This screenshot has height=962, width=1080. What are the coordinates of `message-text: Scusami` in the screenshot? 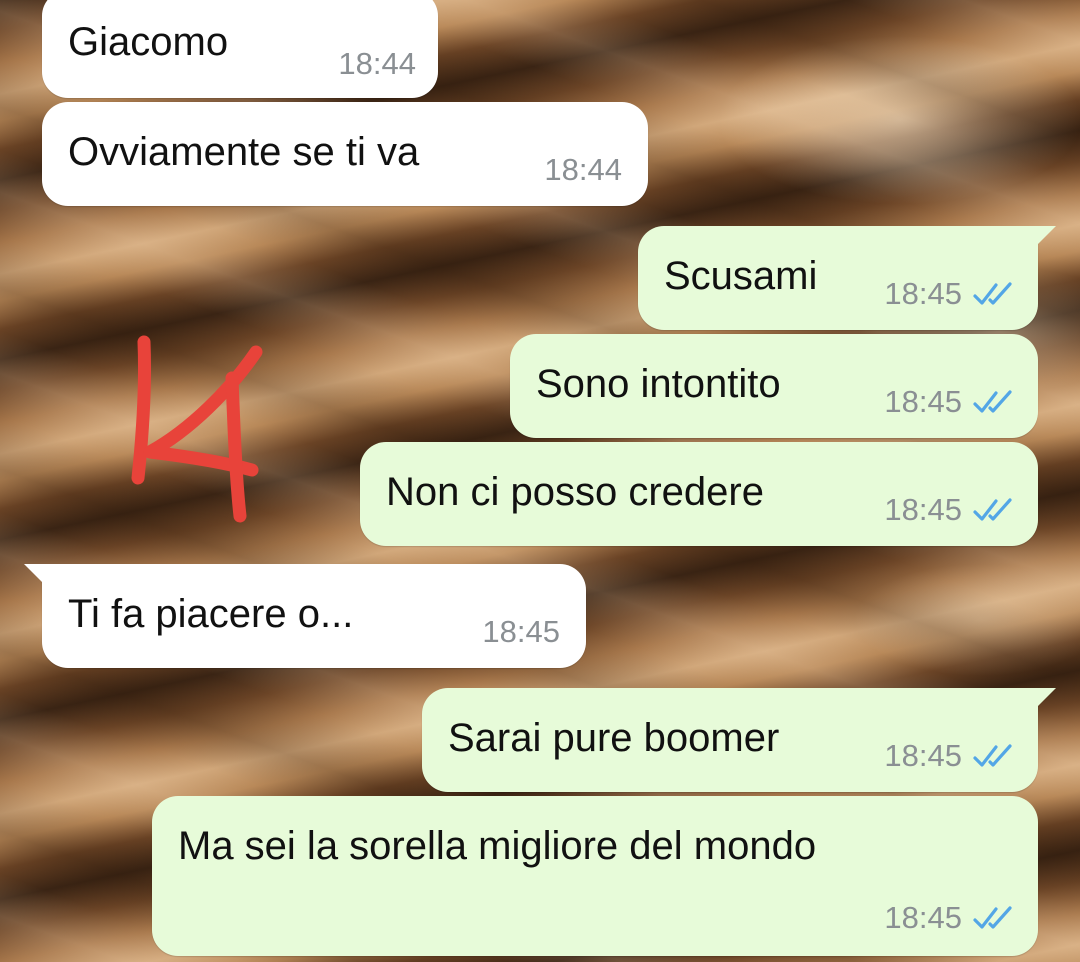 It's located at (741, 276).